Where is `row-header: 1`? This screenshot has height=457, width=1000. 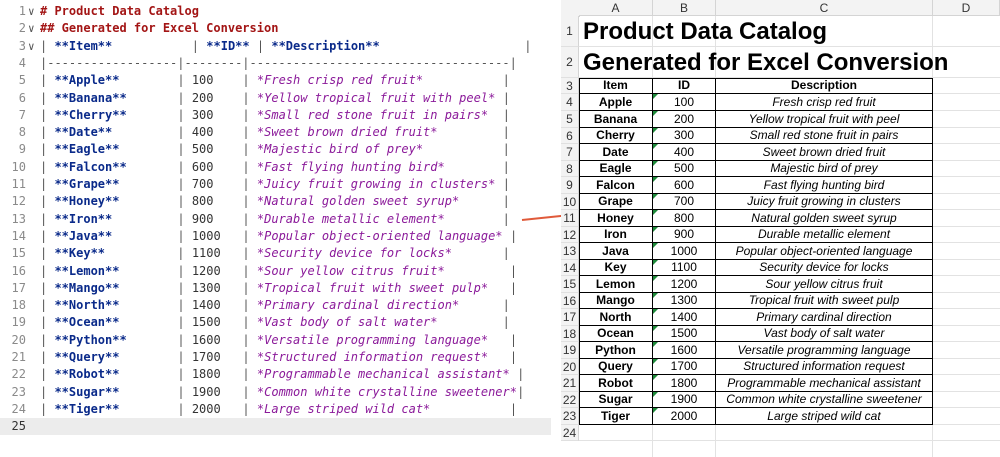
row-header: 1 is located at coordinates (570, 31).